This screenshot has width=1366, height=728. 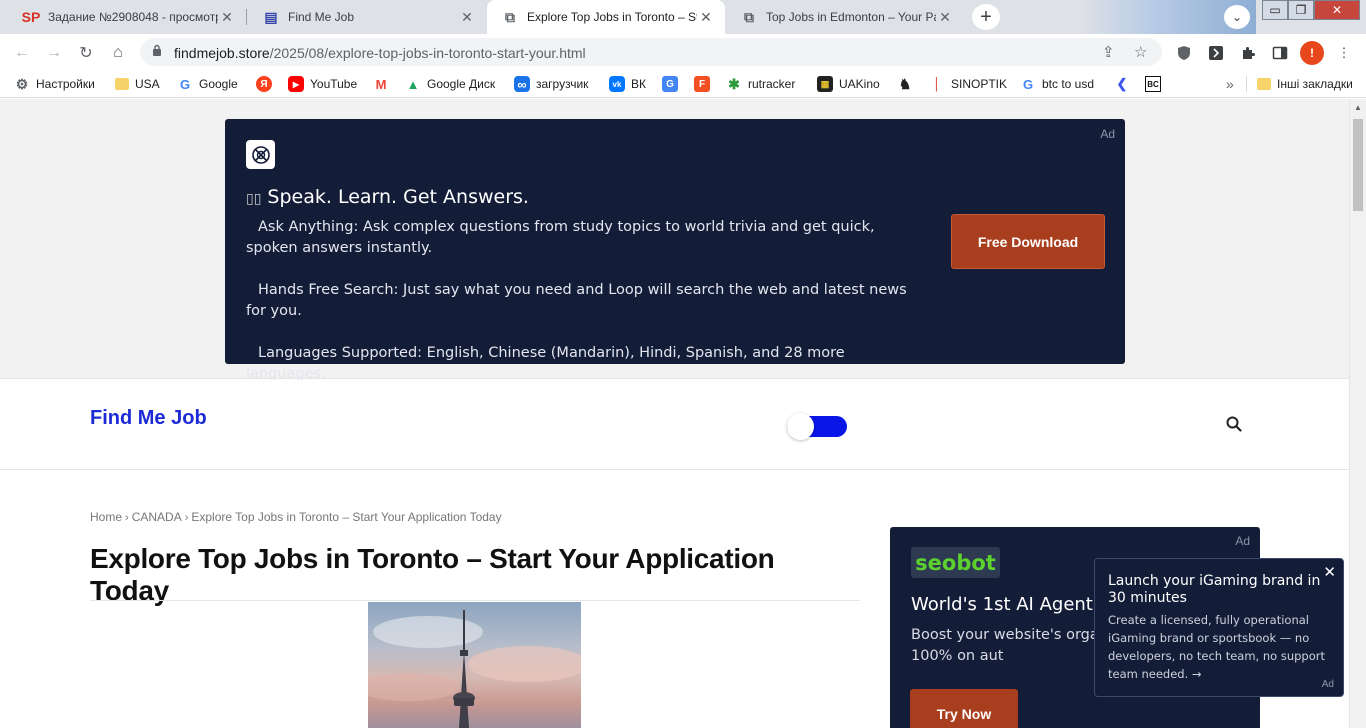 I want to click on dark-mode-toggle, so click(x=817, y=426).